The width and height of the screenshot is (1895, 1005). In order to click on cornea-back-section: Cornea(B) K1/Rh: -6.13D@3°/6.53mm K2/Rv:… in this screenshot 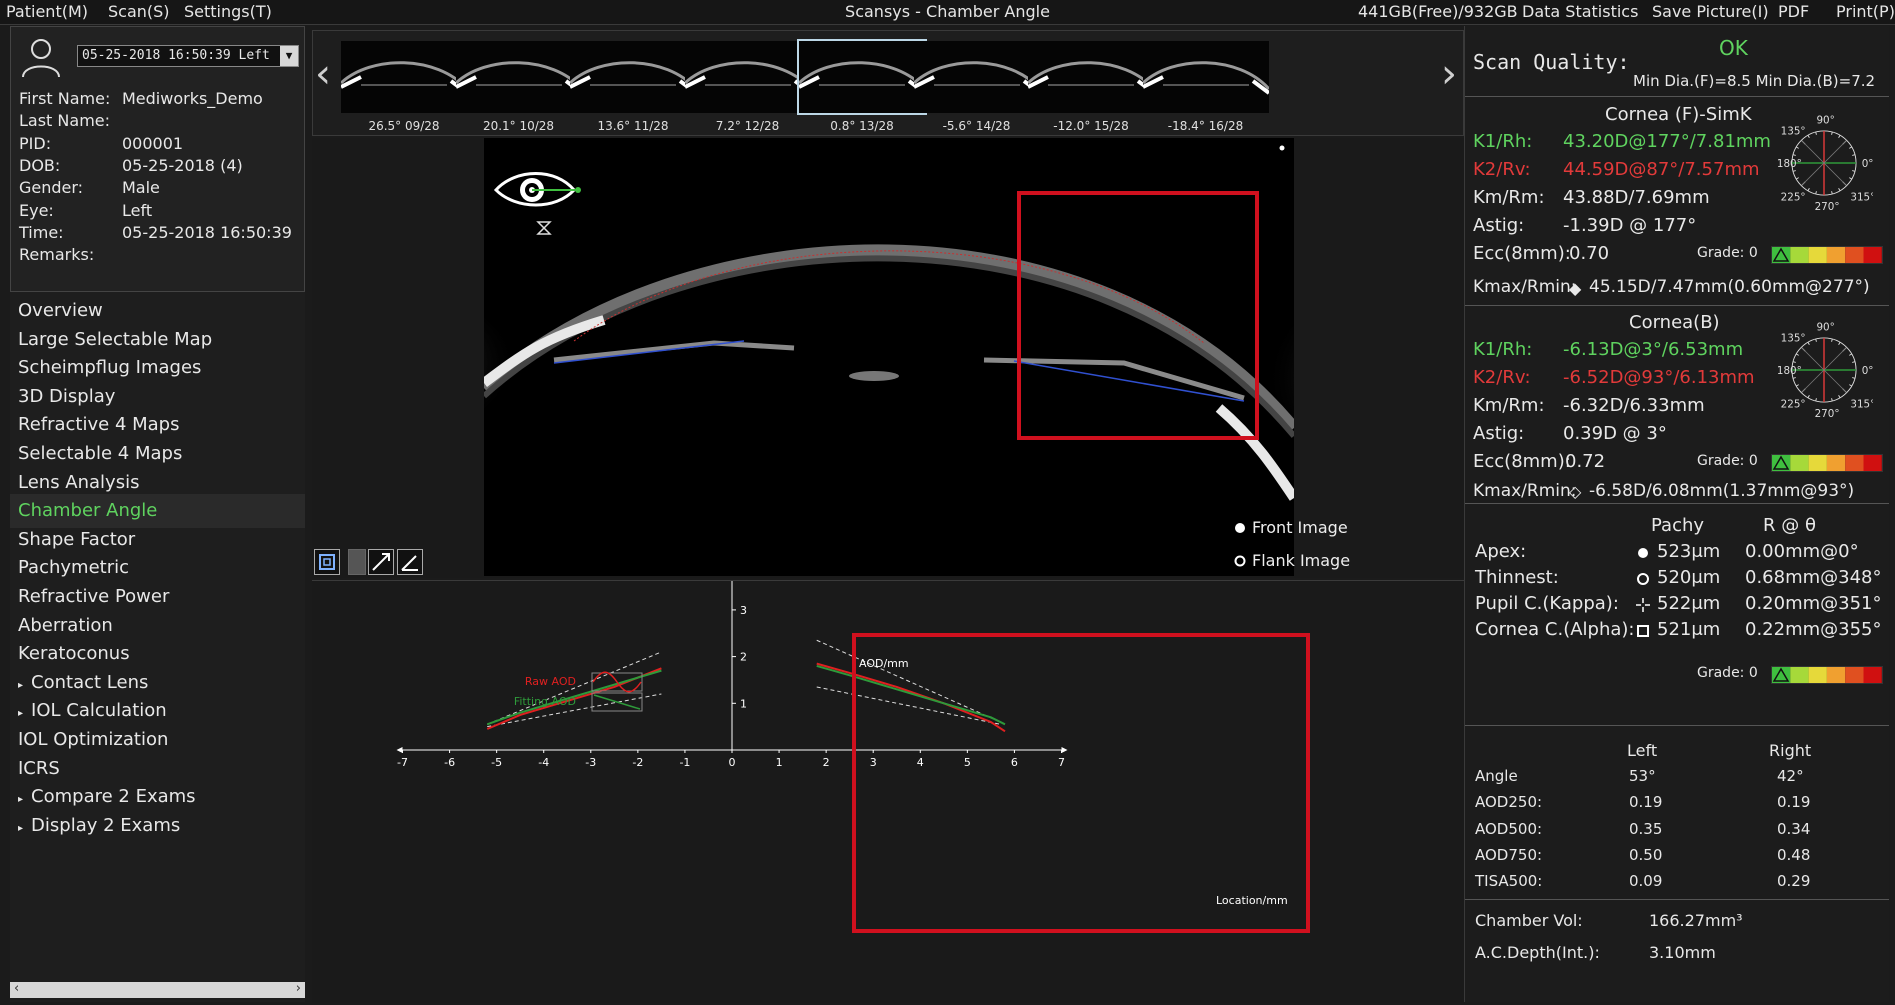, I will do `click(1677, 405)`.